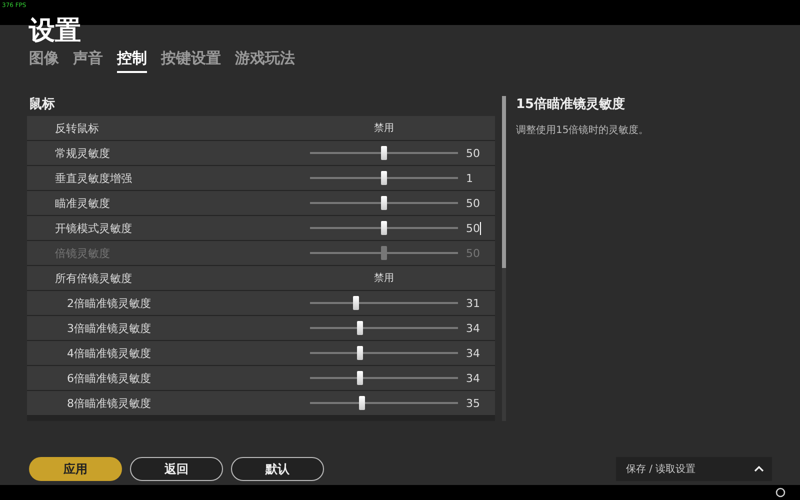 The width and height of the screenshot is (800, 500). Describe the element at coordinates (261, 153) in the screenshot. I see `setting-row: 常规灵敏度 50` at that location.